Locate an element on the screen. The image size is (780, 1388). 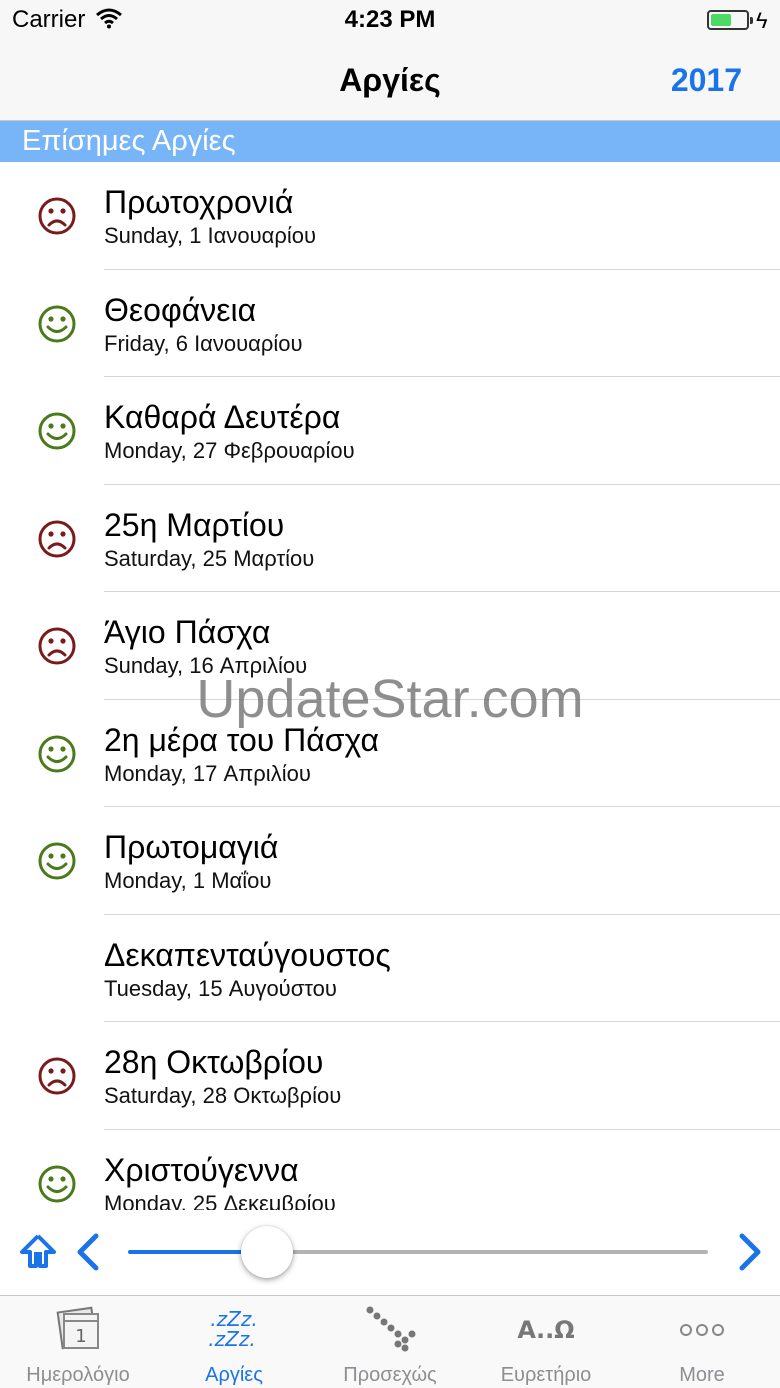
status-bar: Carrier 4:23 PM ϟ is located at coordinates (390, 20).